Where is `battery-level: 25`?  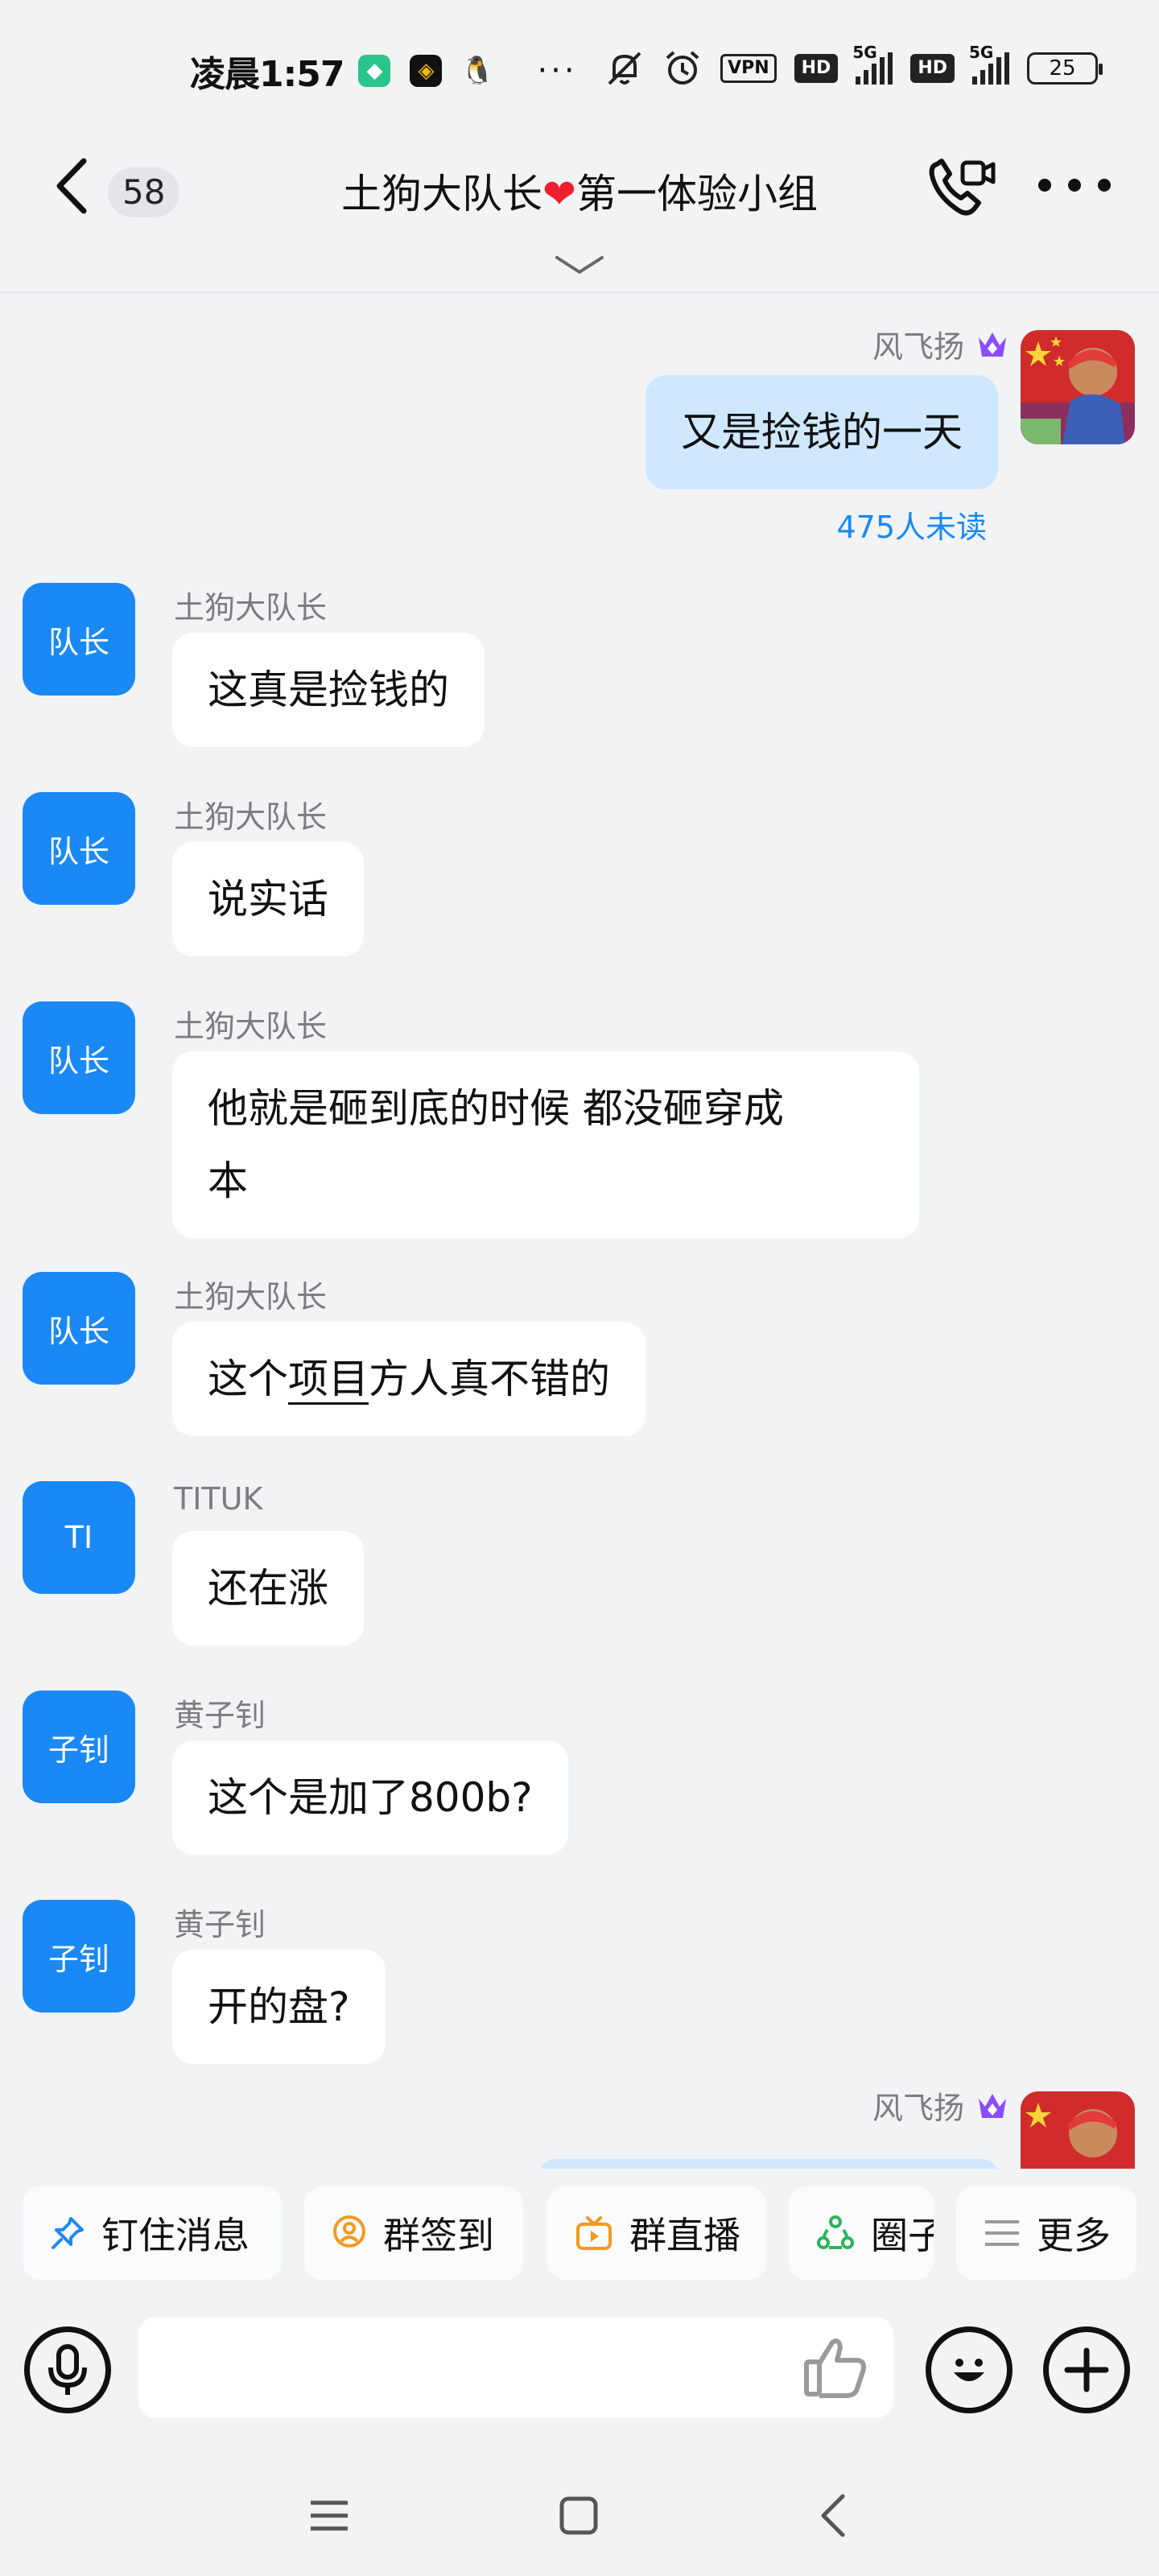
battery-level: 25 is located at coordinates (1062, 68).